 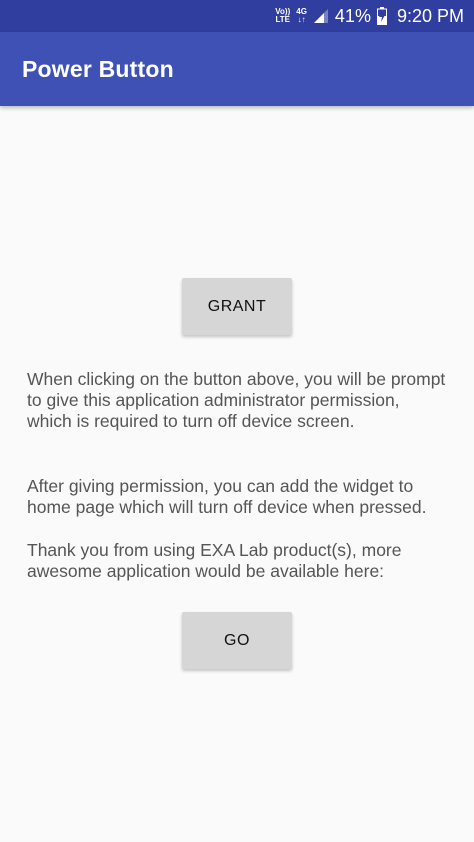 I want to click on battery-percent: 41%, so click(x=352, y=15).